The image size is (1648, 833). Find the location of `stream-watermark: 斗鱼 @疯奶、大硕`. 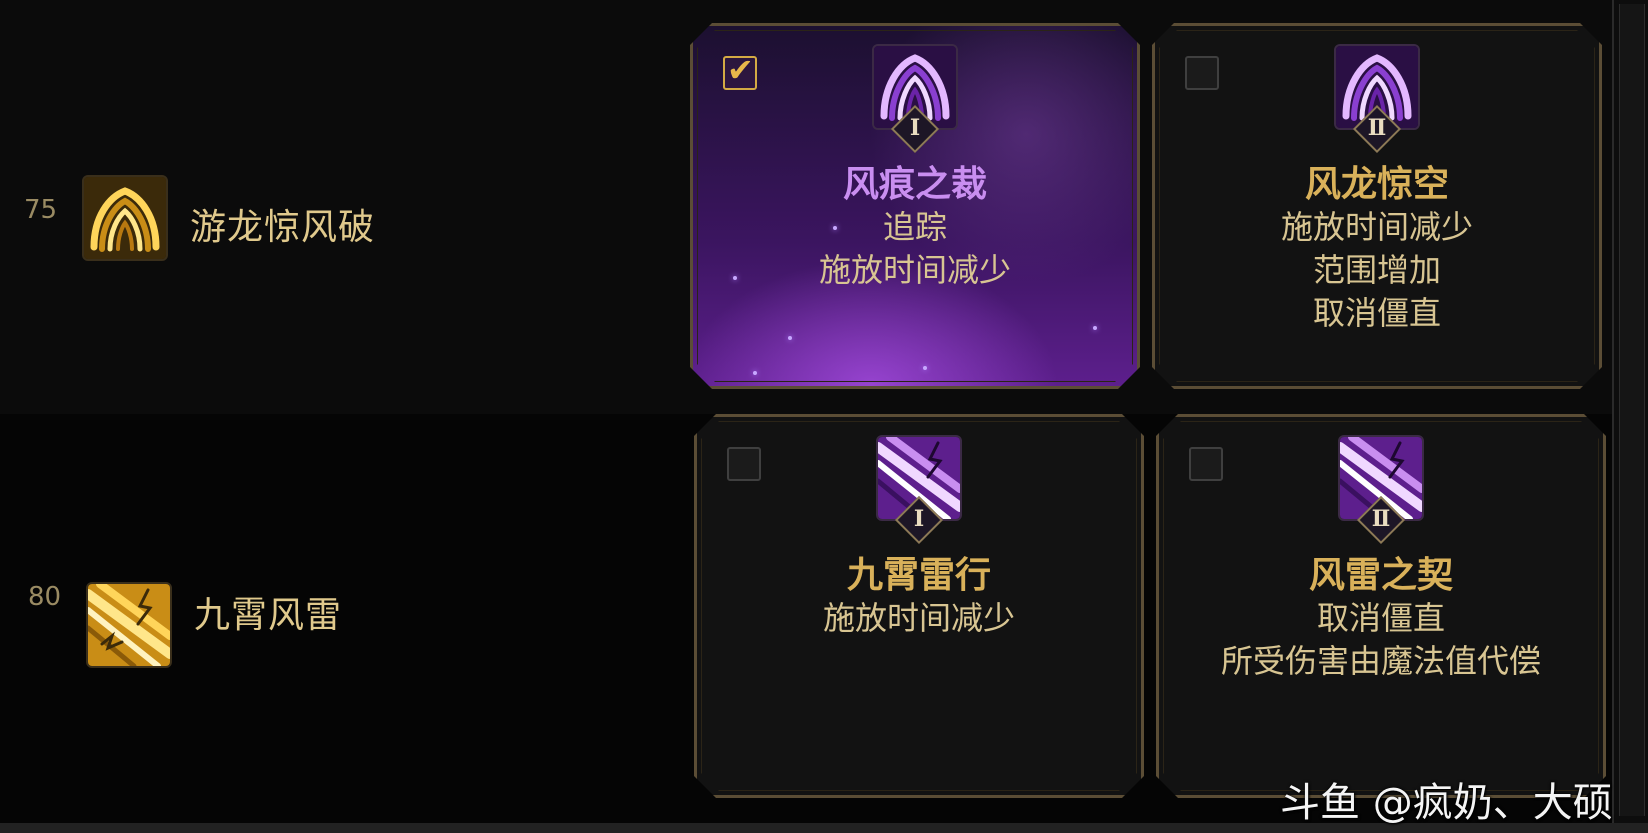

stream-watermark: 斗鱼 @疯奶、大硕 is located at coordinates (1446, 803).